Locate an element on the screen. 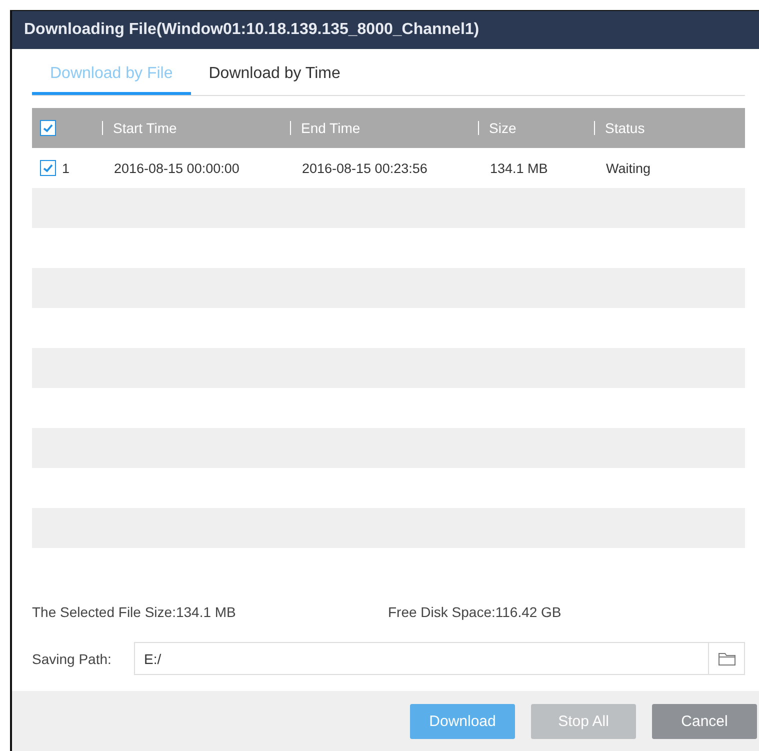 This screenshot has height=751, width=759. field-label: Saving Path: is located at coordinates (72, 658).